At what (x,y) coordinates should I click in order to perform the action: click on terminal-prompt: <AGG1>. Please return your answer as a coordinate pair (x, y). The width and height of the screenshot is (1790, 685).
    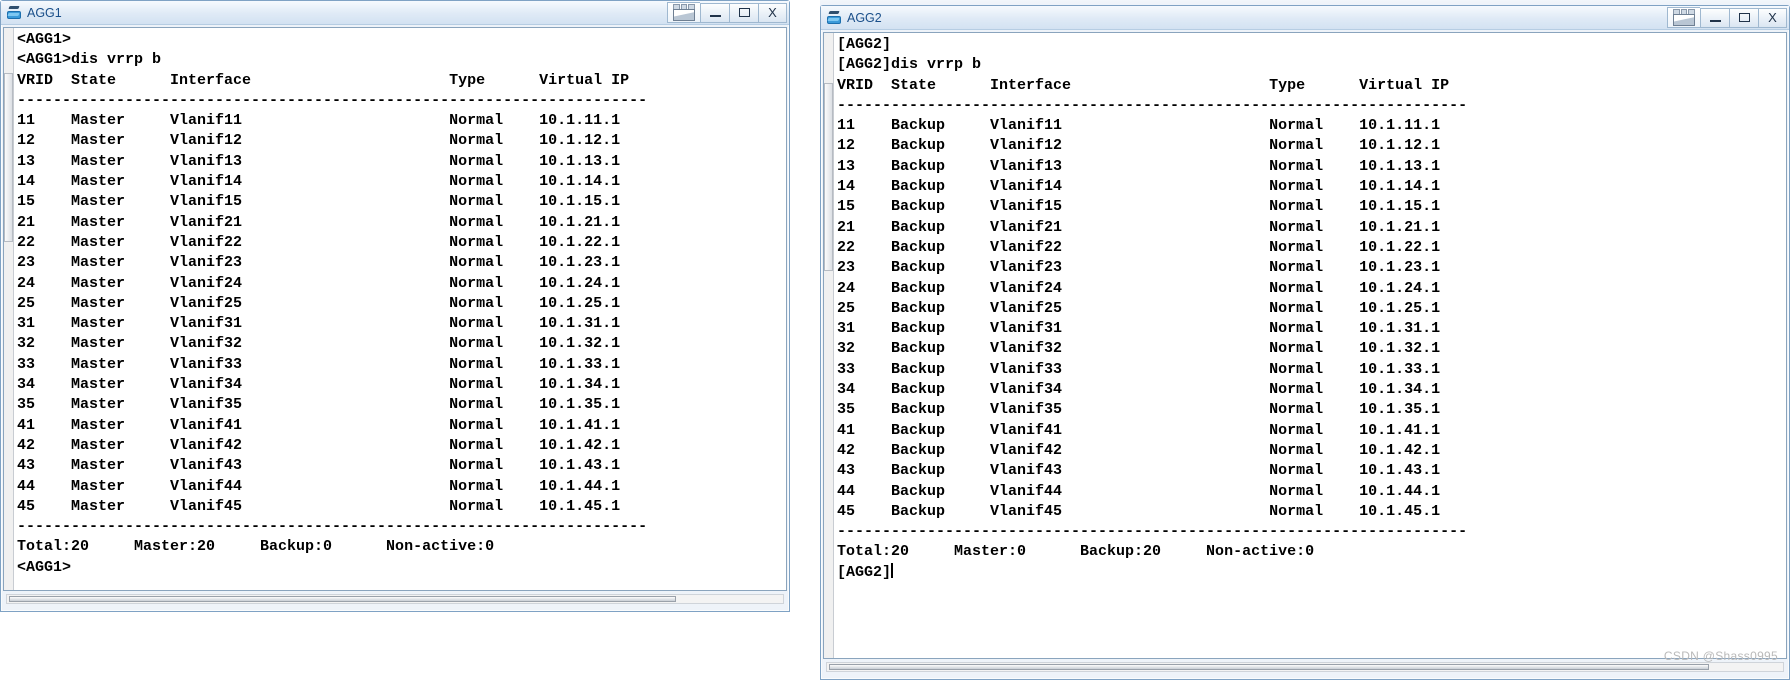
    Looking at the image, I should click on (44, 567).